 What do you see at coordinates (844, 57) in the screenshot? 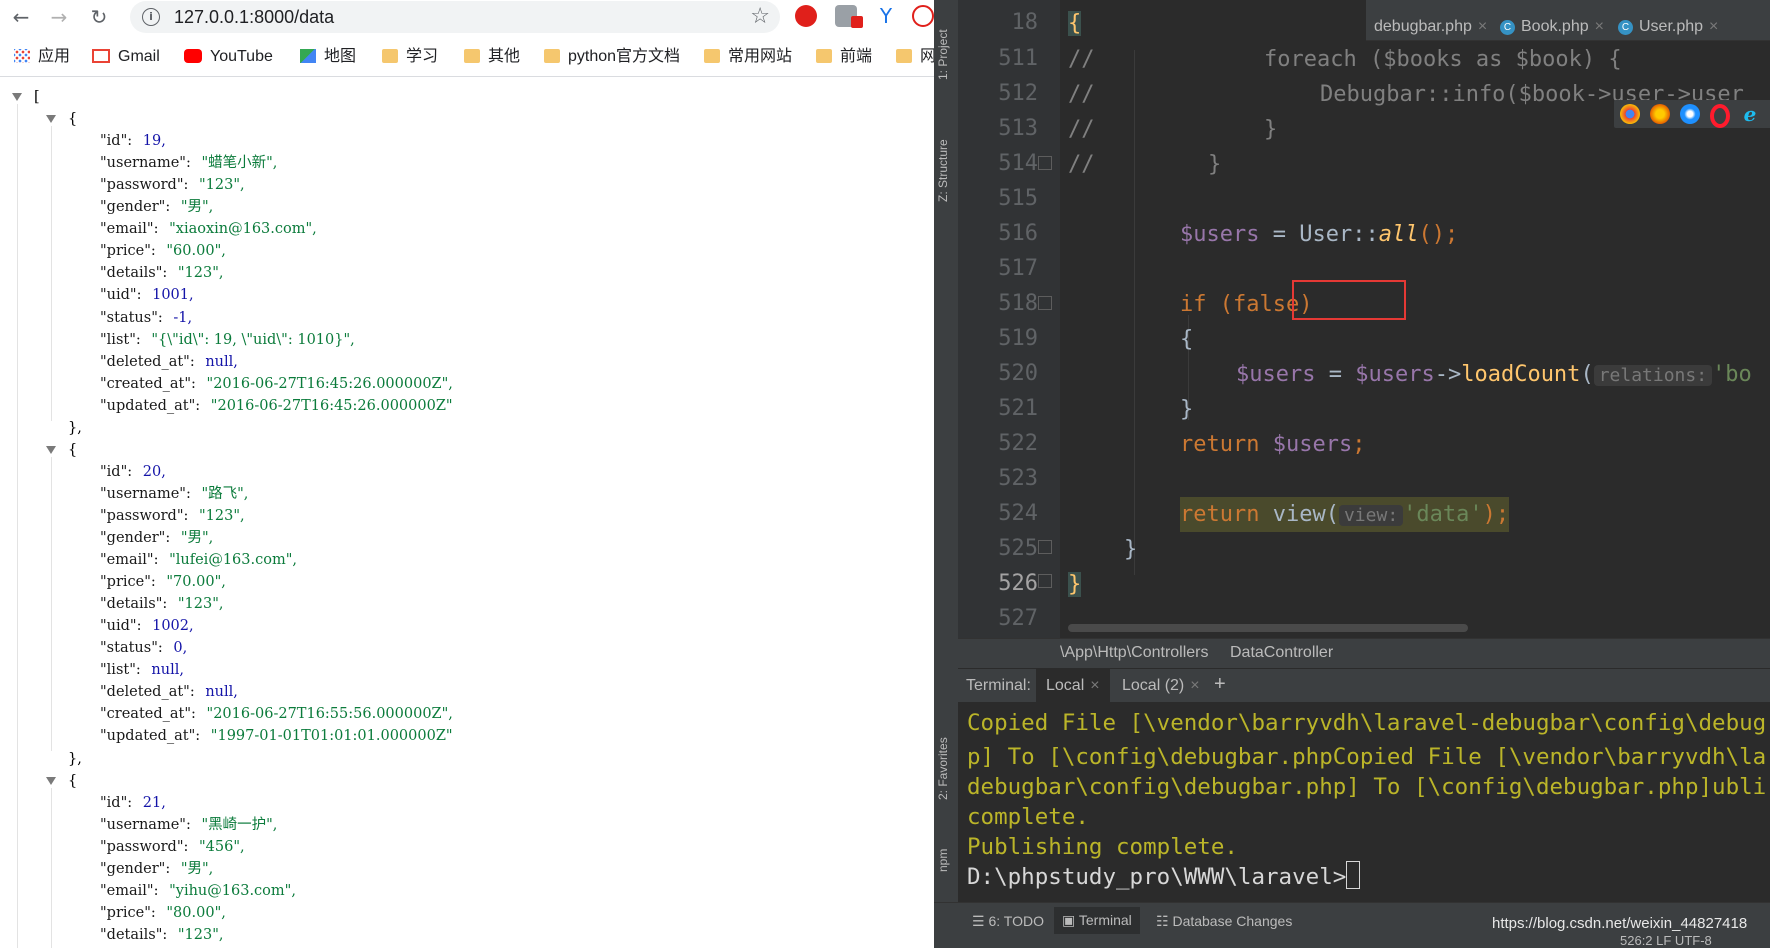
I see `bookmark-folder-frontend: 前端` at bounding box center [844, 57].